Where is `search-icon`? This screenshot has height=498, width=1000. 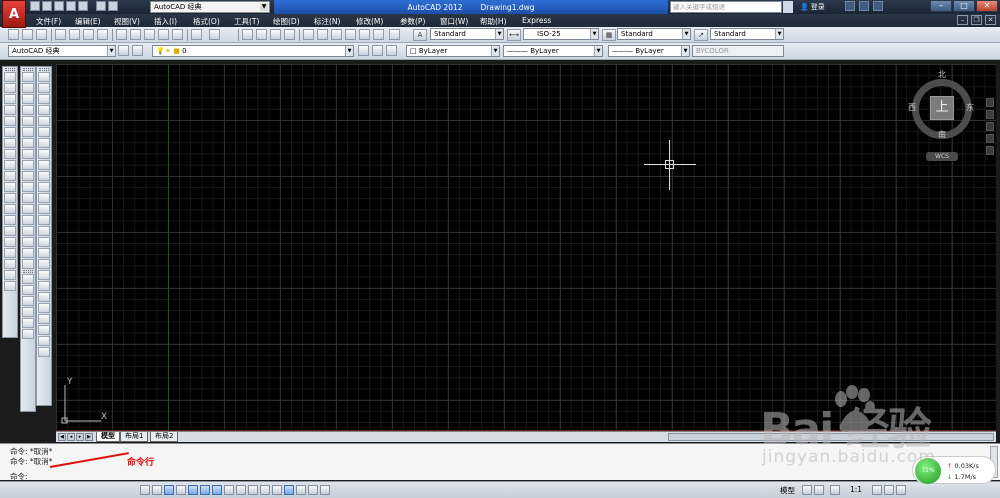 search-icon is located at coordinates (788, 7).